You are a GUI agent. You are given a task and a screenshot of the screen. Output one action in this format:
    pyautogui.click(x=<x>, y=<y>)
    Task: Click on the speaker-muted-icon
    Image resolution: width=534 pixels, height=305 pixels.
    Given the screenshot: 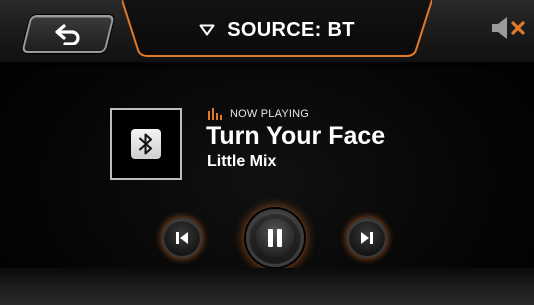 What is the action you would take?
    pyautogui.click(x=508, y=28)
    